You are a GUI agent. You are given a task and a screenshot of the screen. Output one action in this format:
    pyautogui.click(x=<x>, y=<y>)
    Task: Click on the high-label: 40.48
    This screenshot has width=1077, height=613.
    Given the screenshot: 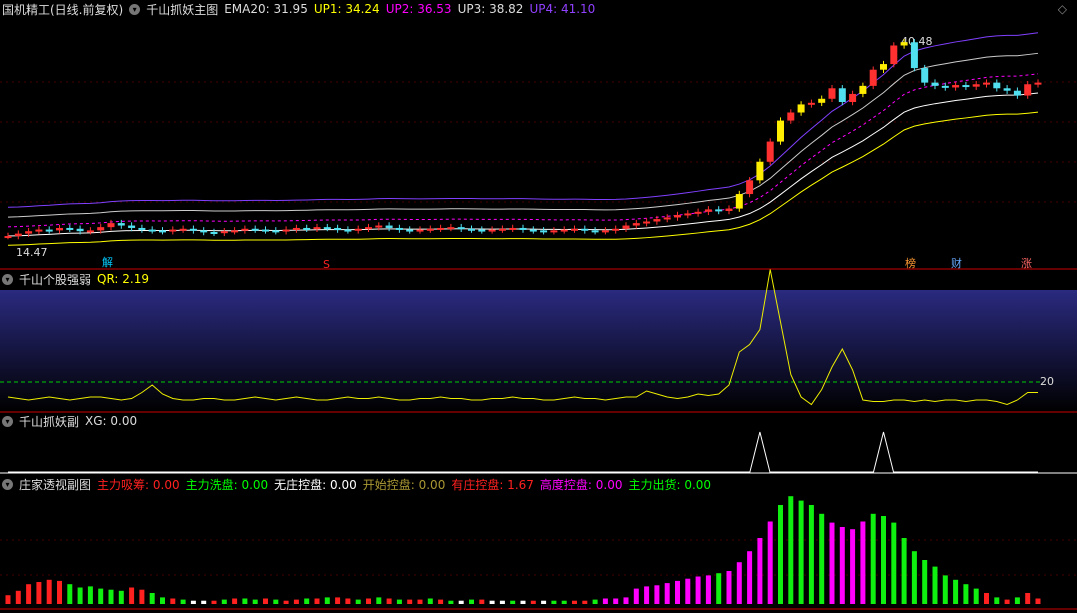 What is the action you would take?
    pyautogui.click(x=917, y=41)
    